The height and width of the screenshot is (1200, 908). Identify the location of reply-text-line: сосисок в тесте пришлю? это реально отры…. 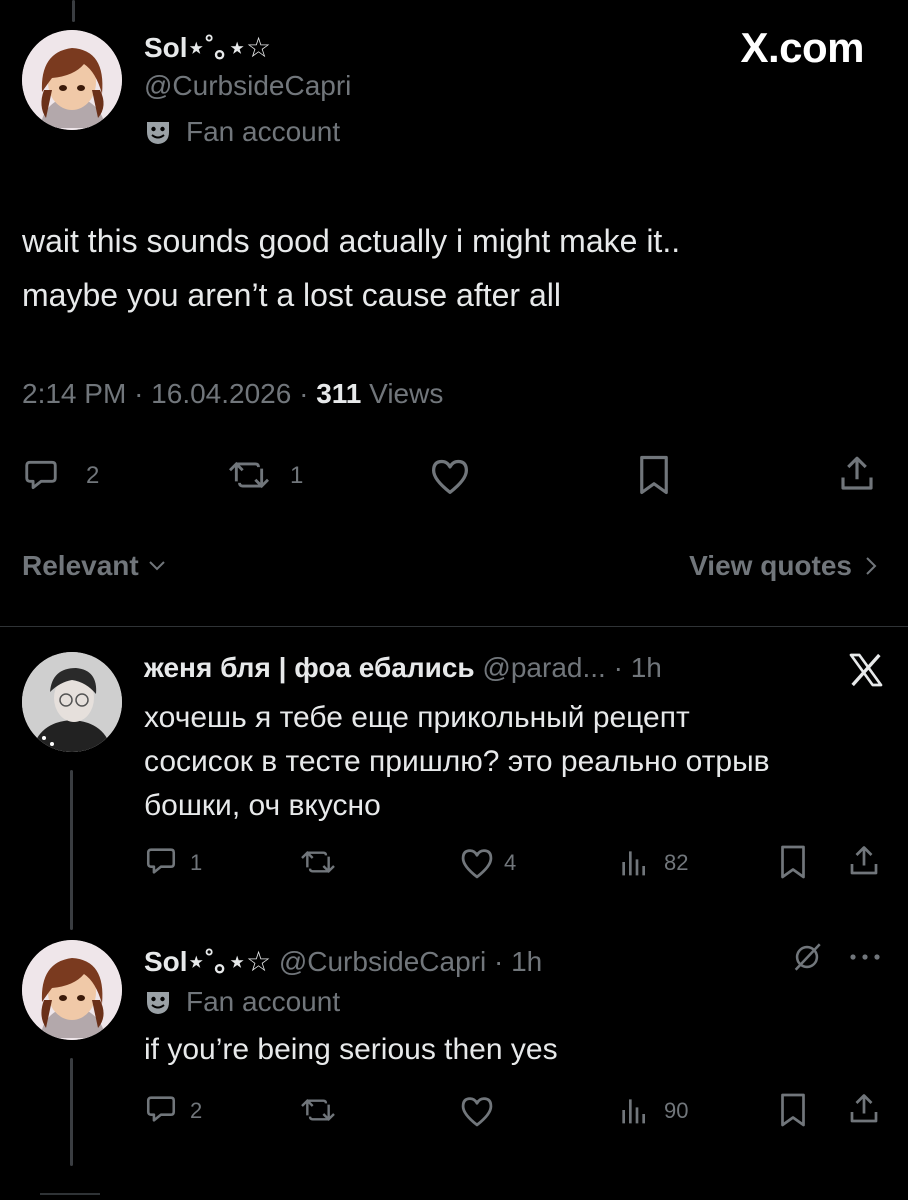
(457, 761).